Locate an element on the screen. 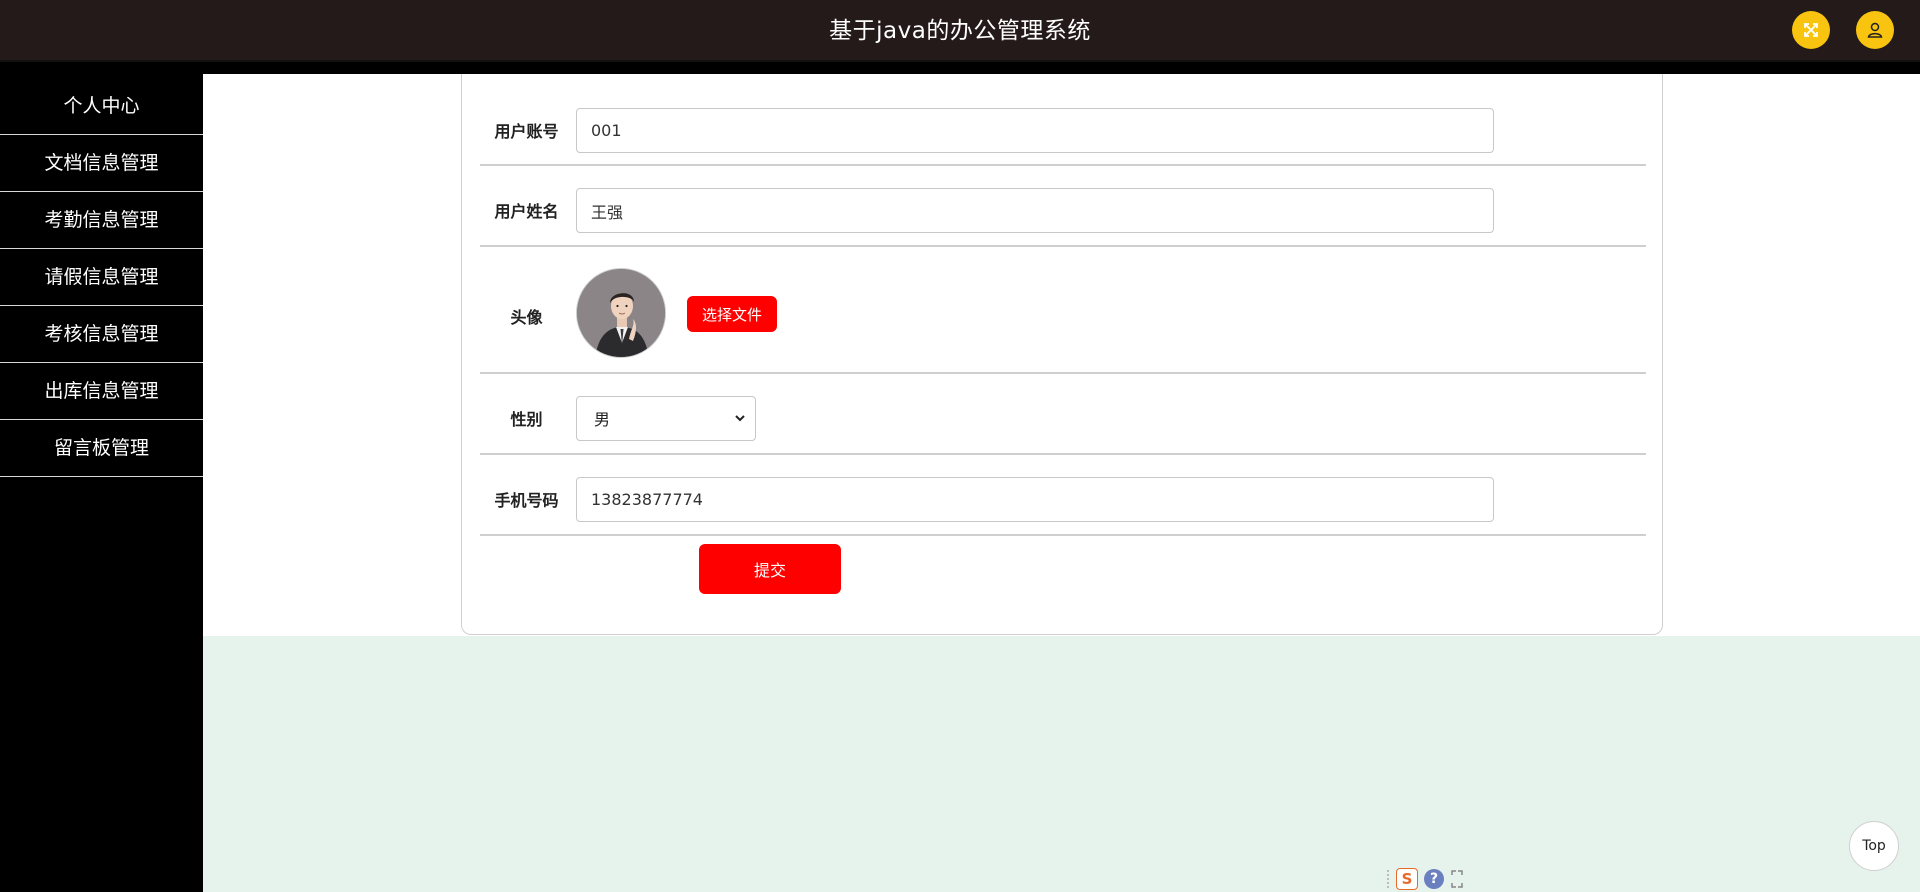 This screenshot has width=1920, height=892. avatar-portrait-icon is located at coordinates (621, 313).